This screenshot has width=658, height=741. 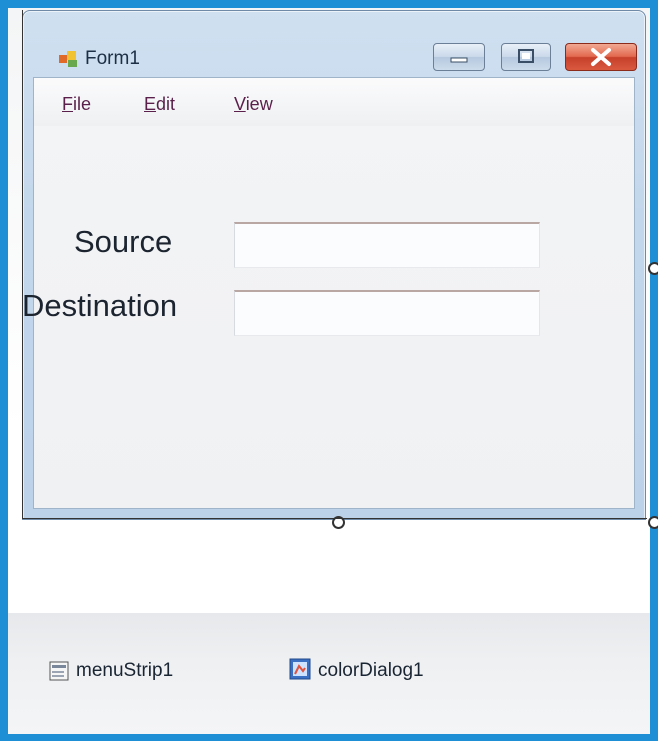 I want to click on close-button, so click(x=601, y=57).